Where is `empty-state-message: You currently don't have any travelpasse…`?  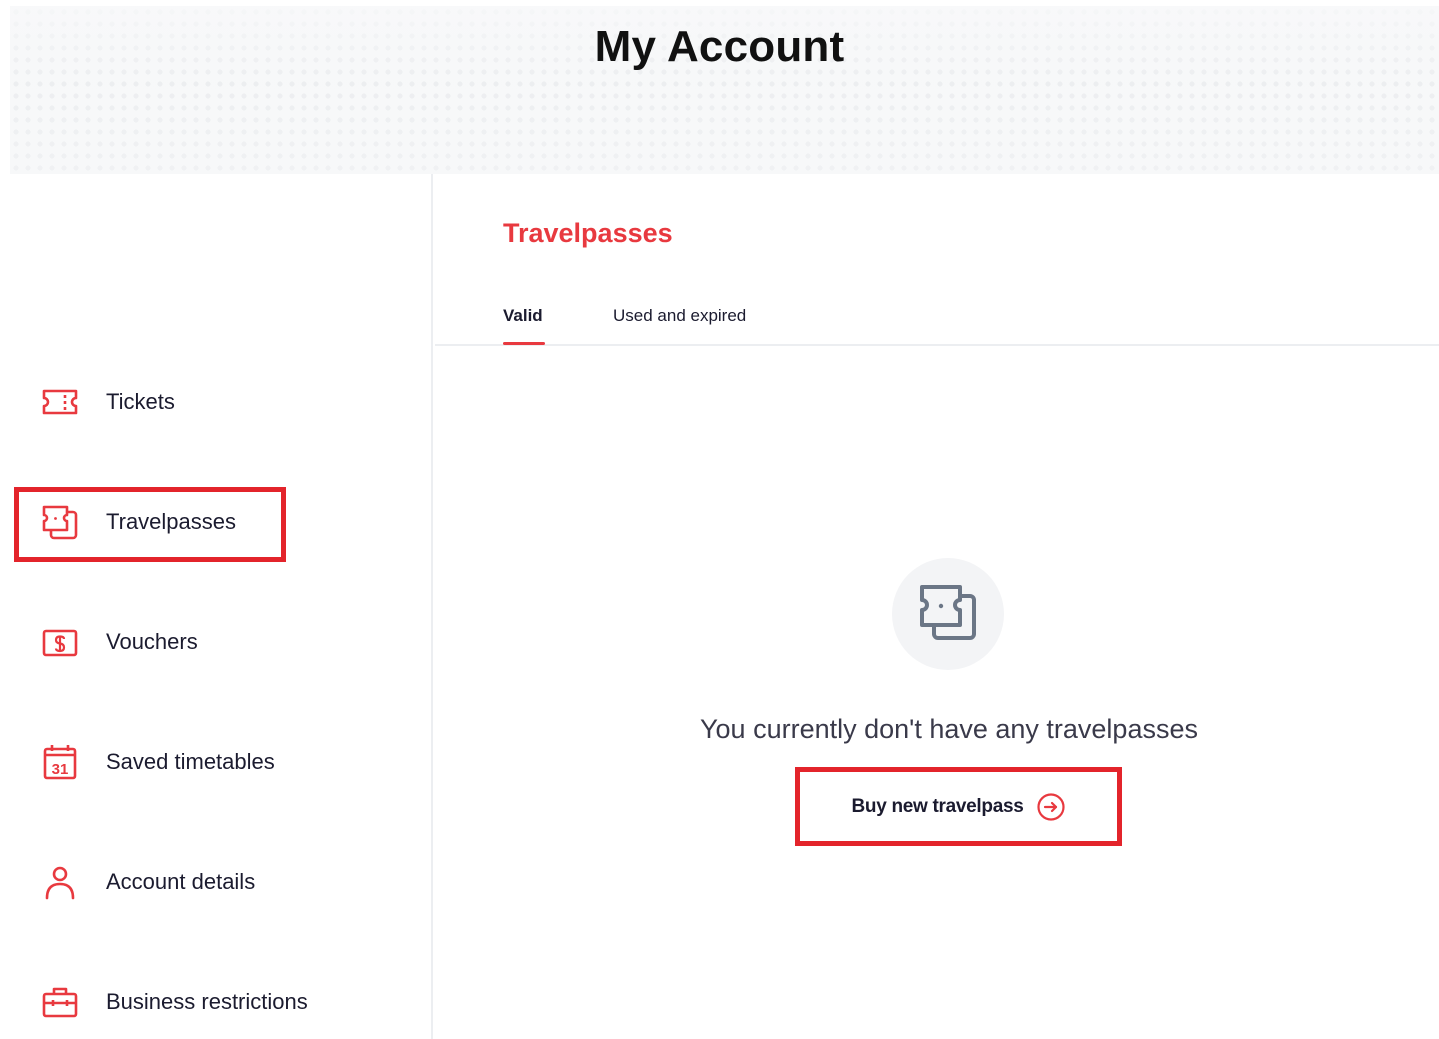 empty-state-message: You currently don't have any travelpasse… is located at coordinates (949, 729).